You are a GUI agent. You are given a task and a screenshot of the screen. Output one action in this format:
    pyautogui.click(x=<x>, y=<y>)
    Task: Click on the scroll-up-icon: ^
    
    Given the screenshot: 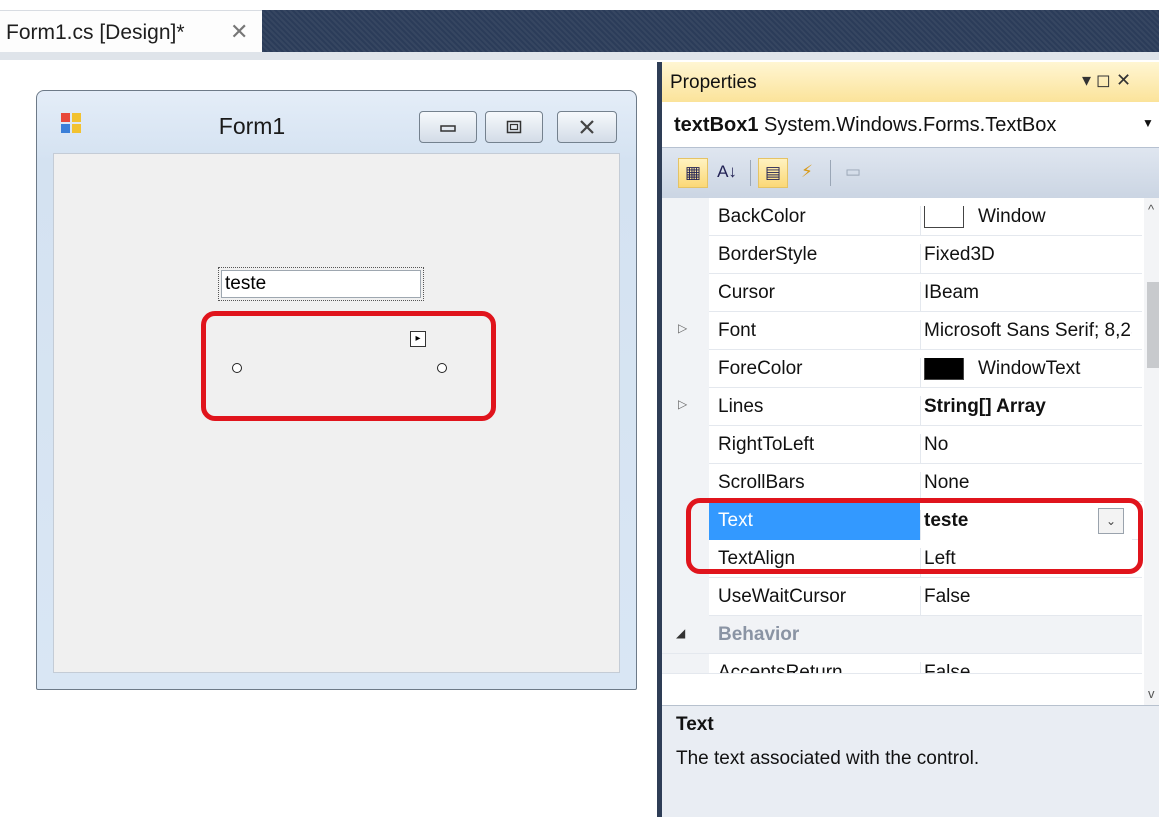 What is the action you would take?
    pyautogui.click(x=1151, y=209)
    